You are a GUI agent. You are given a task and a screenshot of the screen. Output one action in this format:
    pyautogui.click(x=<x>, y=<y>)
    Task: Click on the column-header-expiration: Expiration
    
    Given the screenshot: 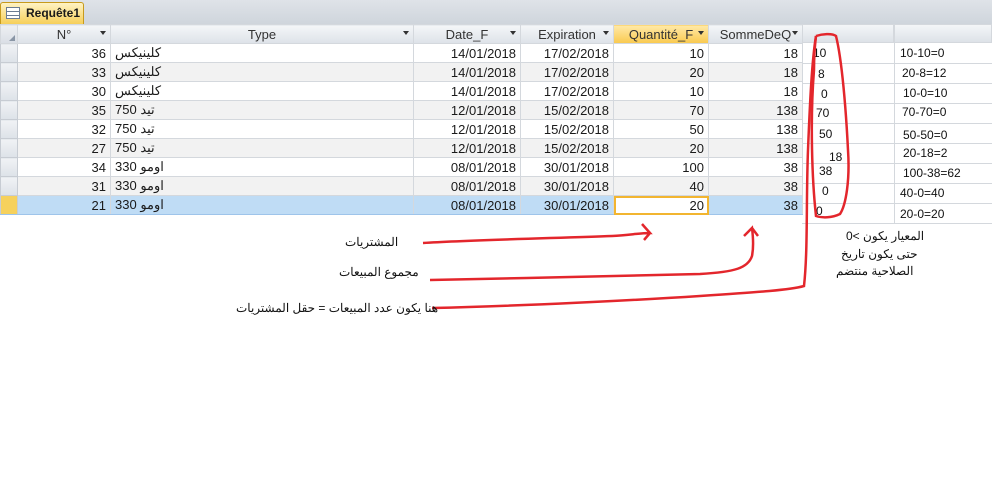 What is the action you would take?
    pyautogui.click(x=567, y=34)
    